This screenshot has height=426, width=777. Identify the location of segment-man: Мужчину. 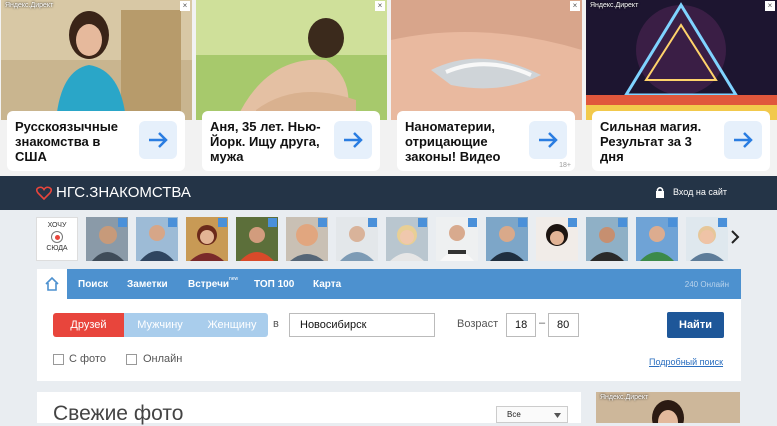
(160, 325).